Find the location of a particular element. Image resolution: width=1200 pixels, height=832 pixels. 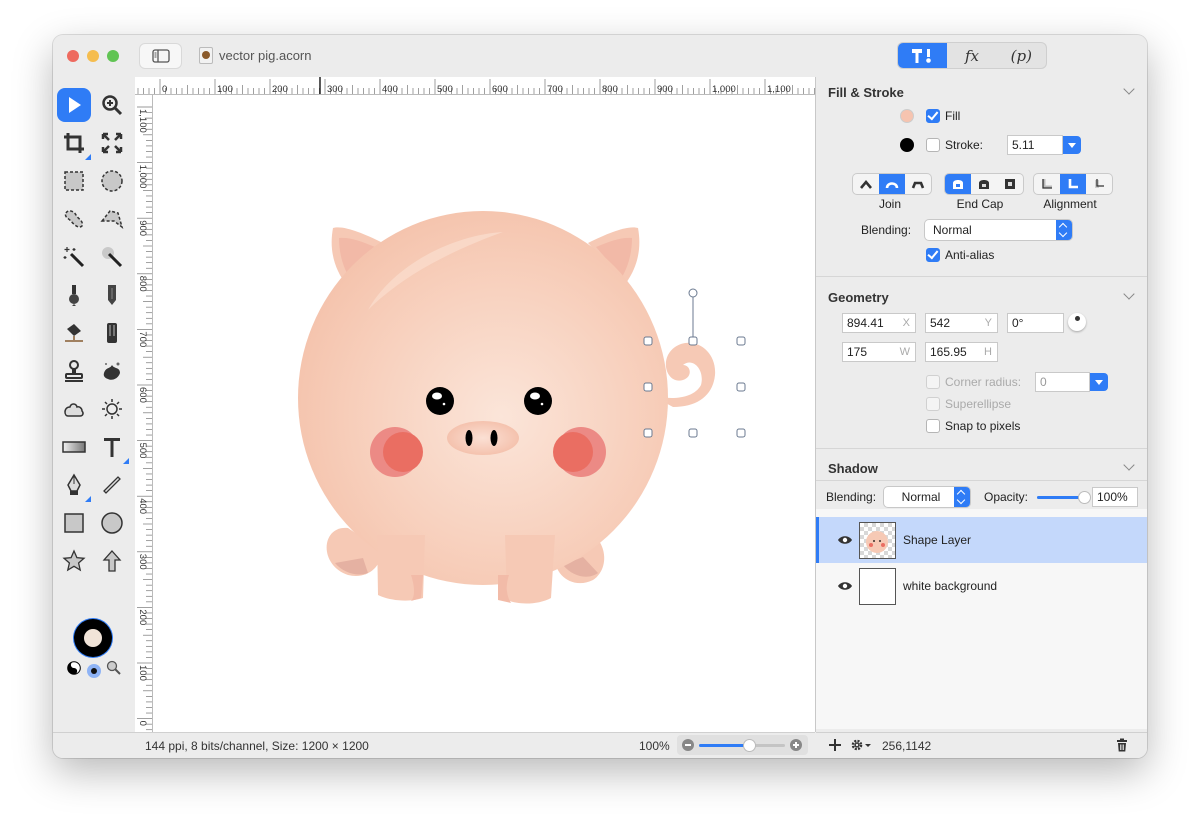

plus-icon-vertical is located at coordinates (796, 745).